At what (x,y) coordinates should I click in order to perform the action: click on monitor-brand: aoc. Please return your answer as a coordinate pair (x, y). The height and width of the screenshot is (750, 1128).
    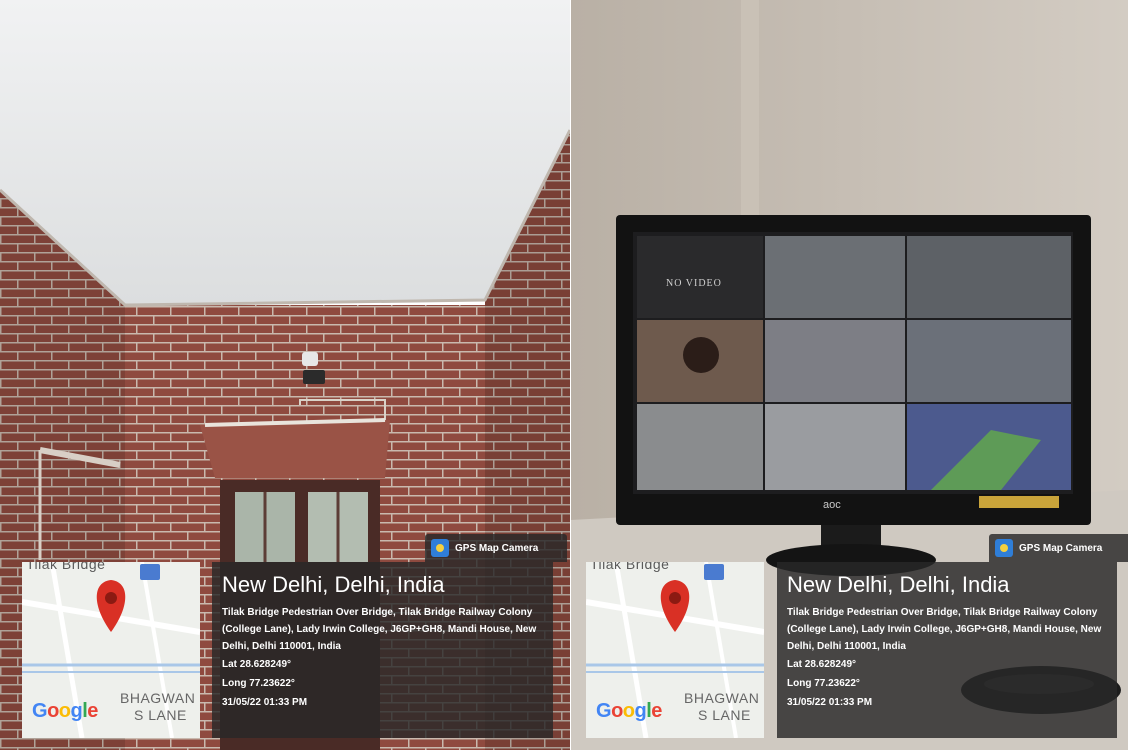
    Looking at the image, I should click on (832, 505).